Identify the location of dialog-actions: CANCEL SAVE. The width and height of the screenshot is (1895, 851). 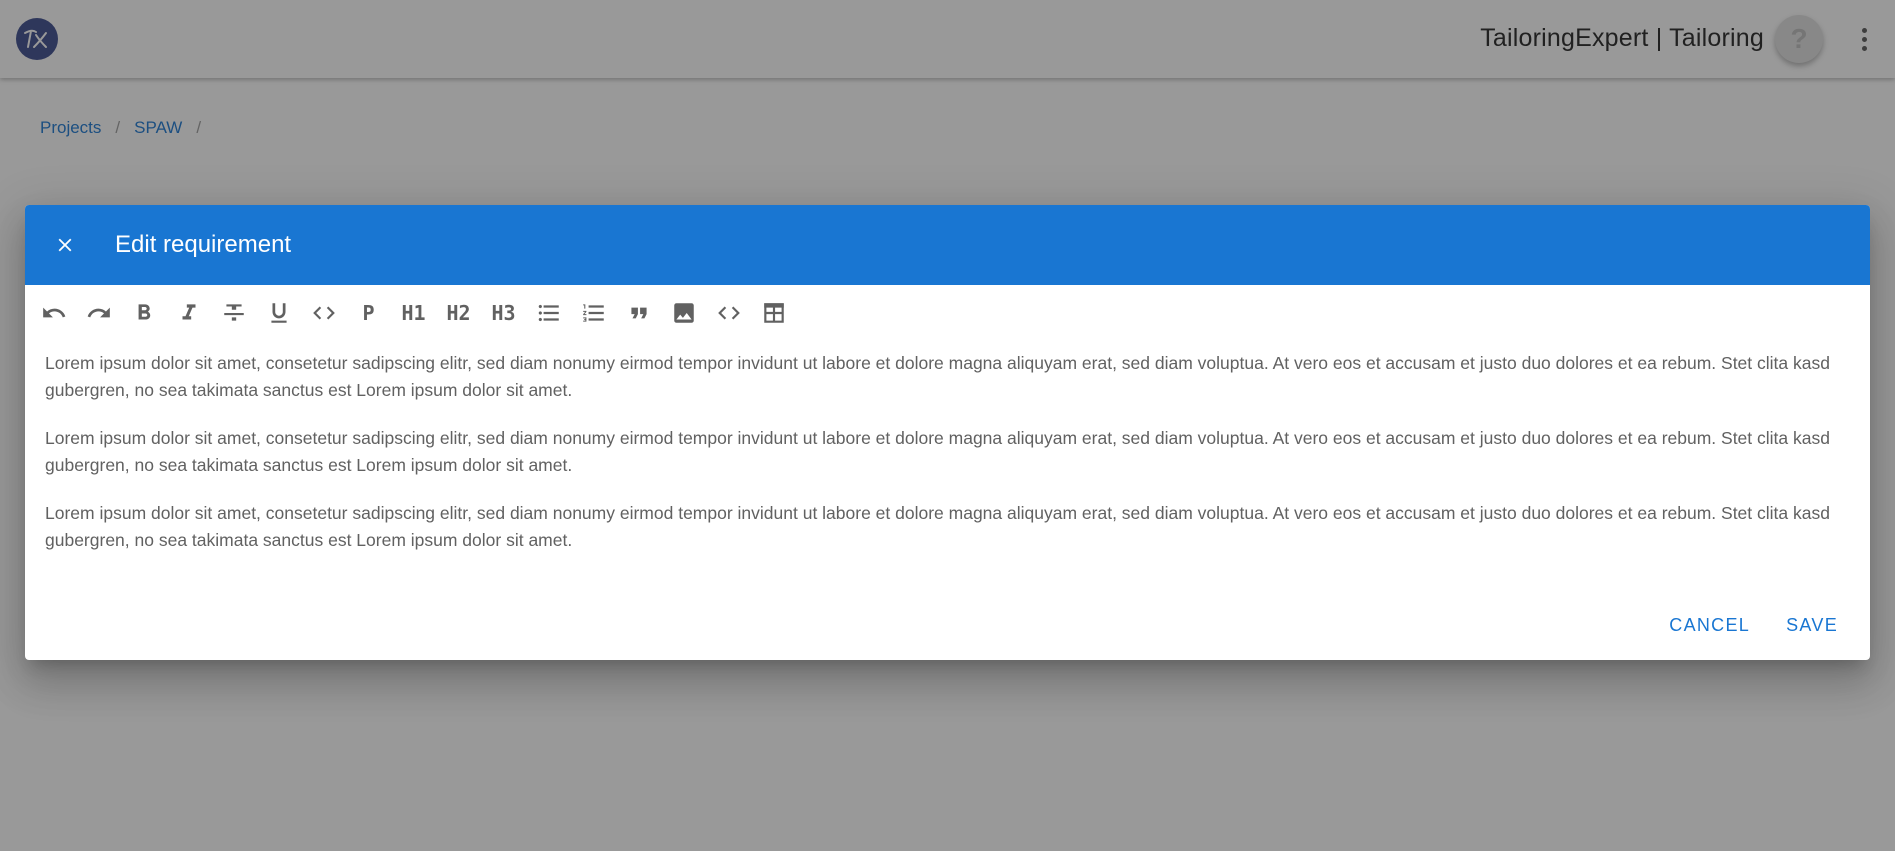
(1753, 625).